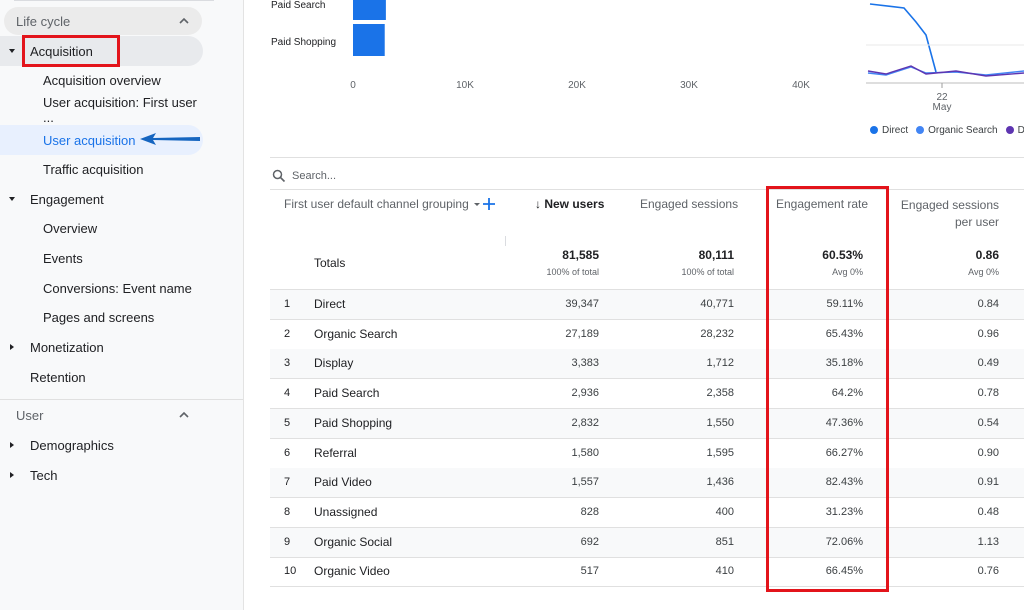 The height and width of the screenshot is (610, 1024). Describe the element at coordinates (30, 415) in the screenshot. I see `section-user-label: User` at that location.